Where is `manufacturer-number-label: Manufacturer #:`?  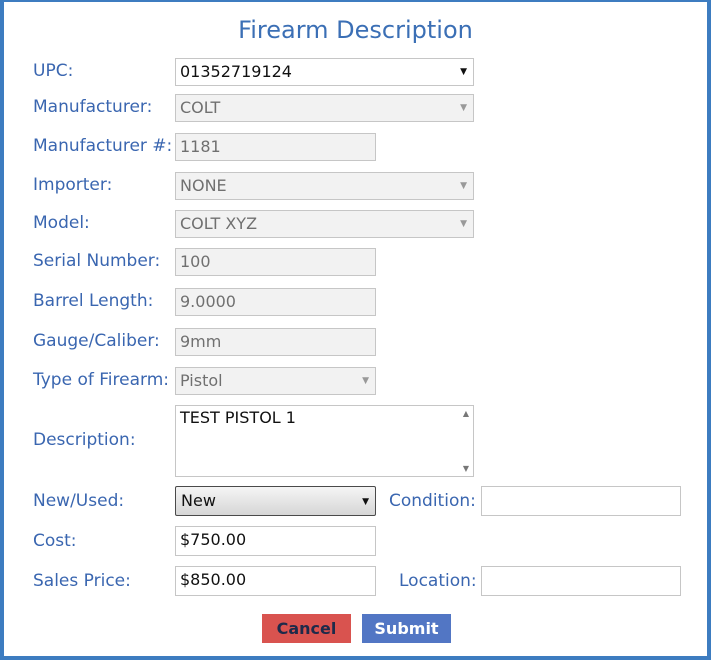 manufacturer-number-label: Manufacturer #: is located at coordinates (103, 146).